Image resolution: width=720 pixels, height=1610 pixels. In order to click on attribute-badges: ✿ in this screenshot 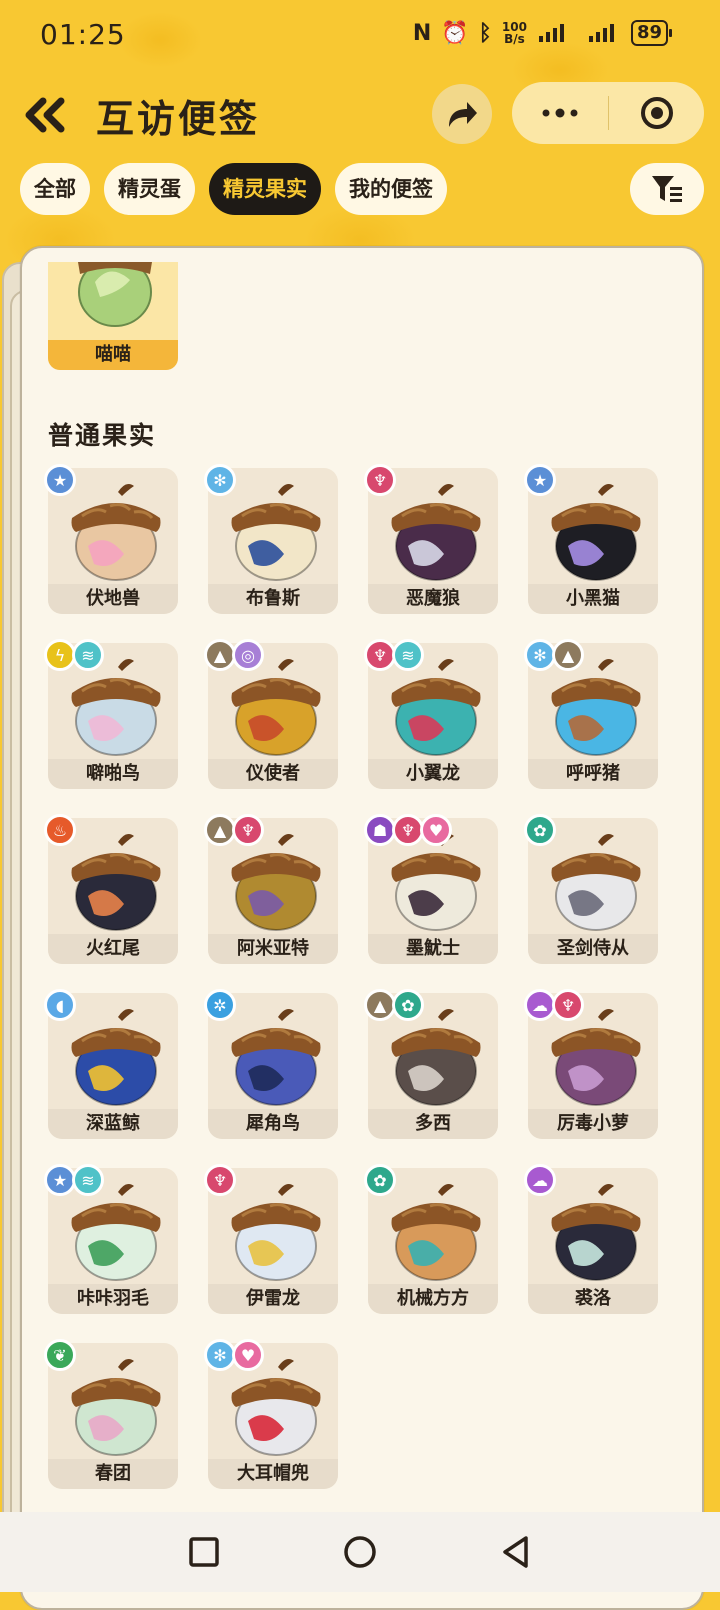, I will do `click(540, 830)`.